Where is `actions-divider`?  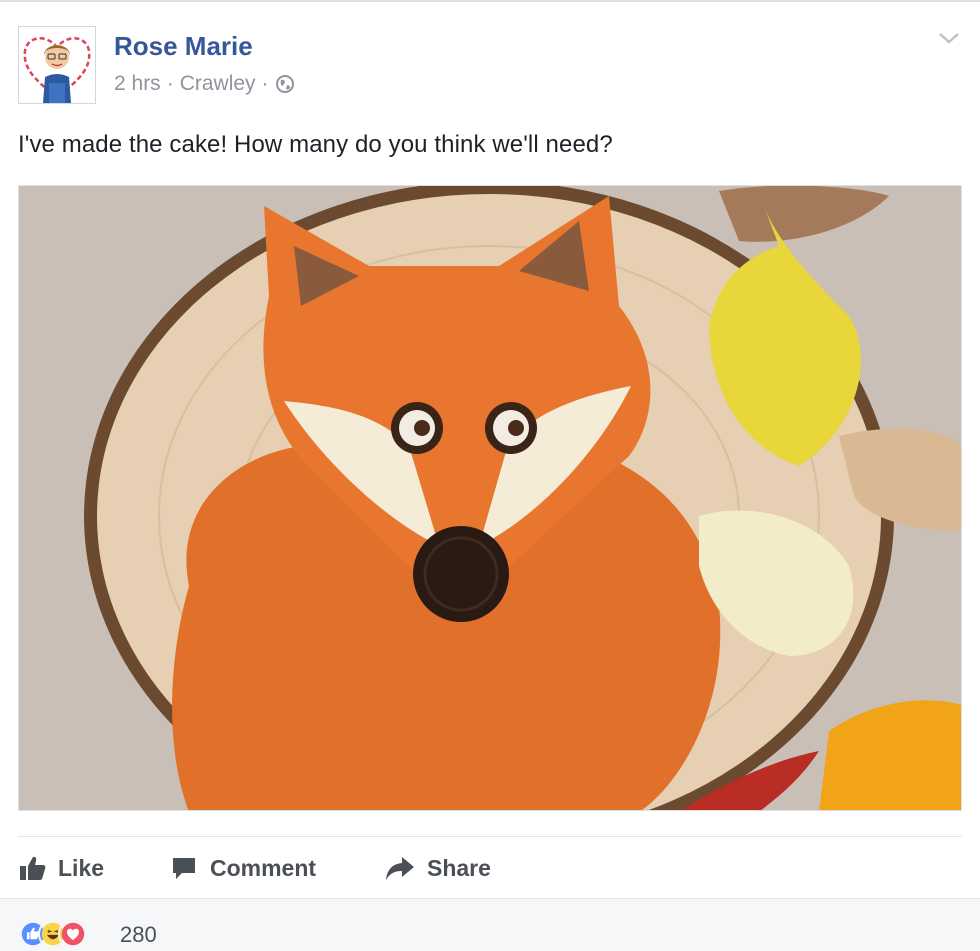 actions-divider is located at coordinates (490, 836).